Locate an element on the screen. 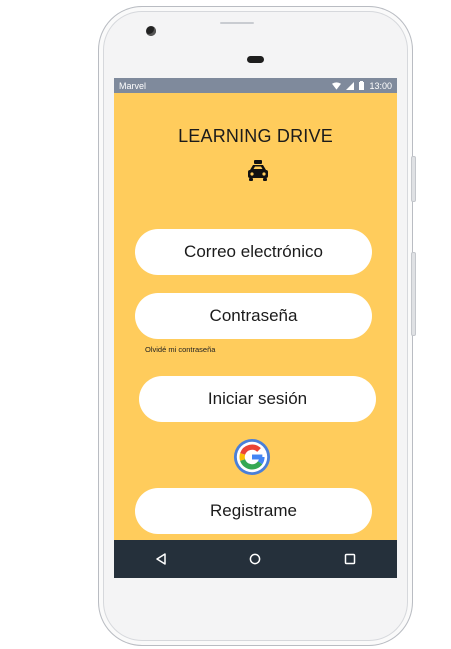  email-label: Correo electrónico is located at coordinates (253, 251).